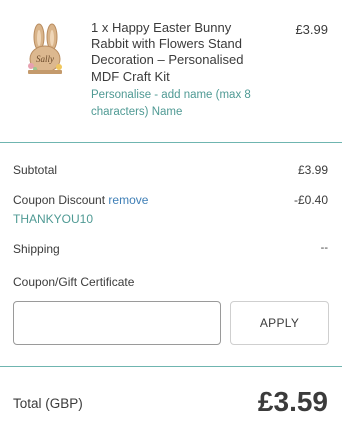 This screenshot has height=429, width=342. Describe the element at coordinates (36, 249) in the screenshot. I see `shipping-label: Shipping` at that location.